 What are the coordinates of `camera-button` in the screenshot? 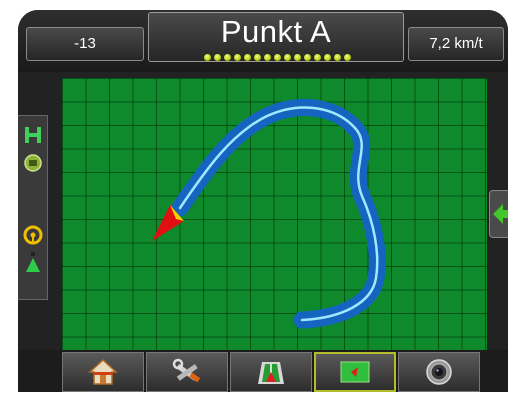 It's located at (439, 372).